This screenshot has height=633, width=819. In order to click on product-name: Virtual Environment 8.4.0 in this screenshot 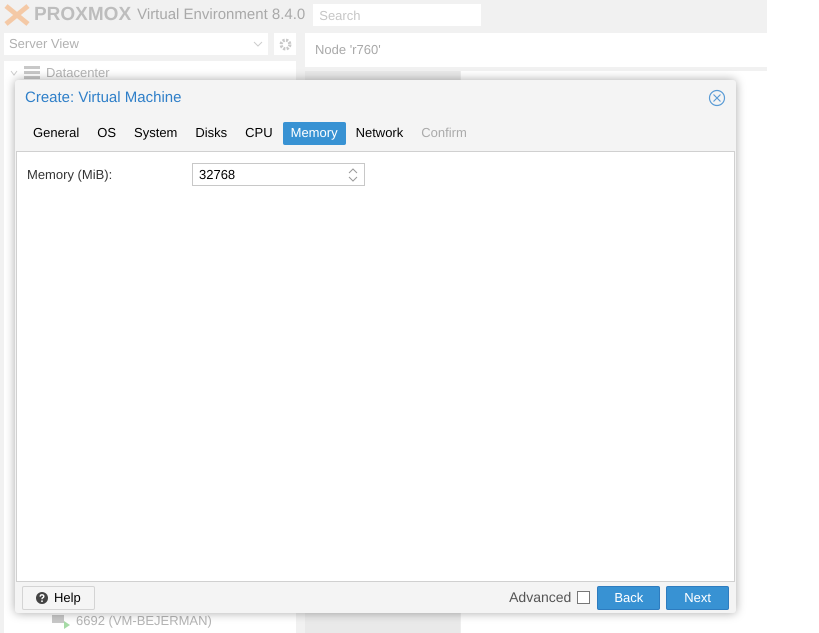, I will do `click(221, 14)`.